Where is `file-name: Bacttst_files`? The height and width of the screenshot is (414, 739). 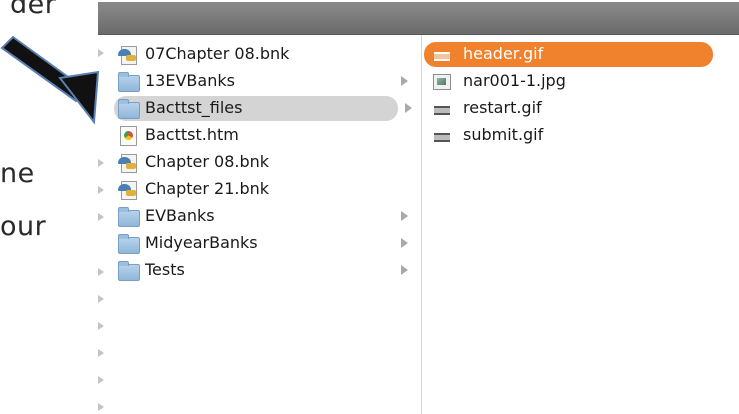 file-name: Bacttst_files is located at coordinates (194, 107).